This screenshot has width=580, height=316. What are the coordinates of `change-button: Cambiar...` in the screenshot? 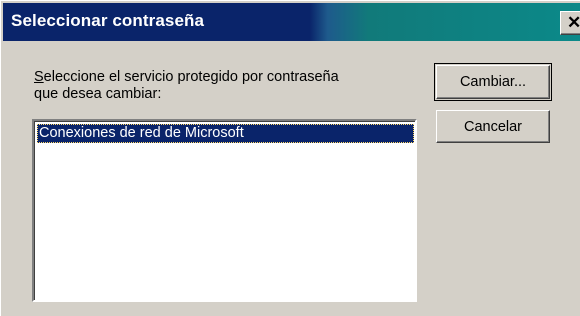 It's located at (493, 82).